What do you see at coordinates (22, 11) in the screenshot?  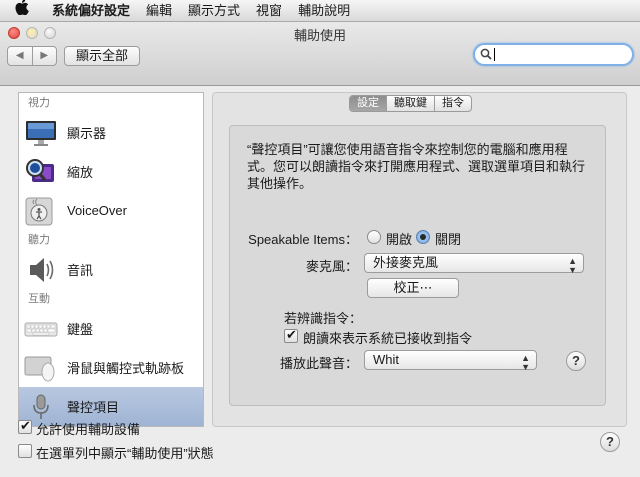 I see `apple-icon` at bounding box center [22, 11].